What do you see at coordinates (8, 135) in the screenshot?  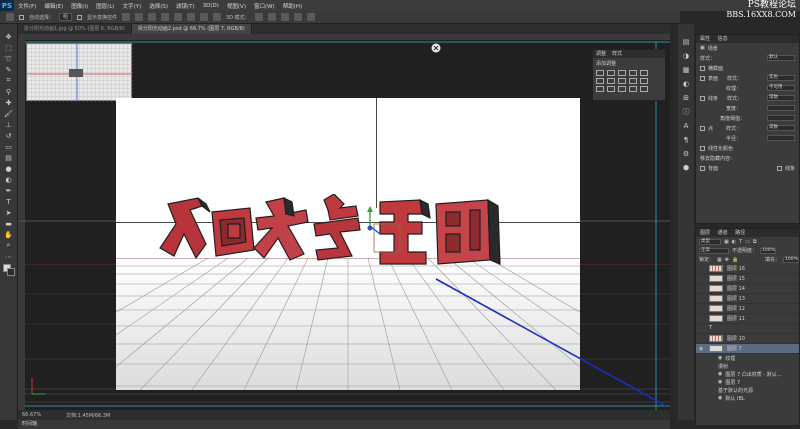 I see `history-brush-icon: ↺` at bounding box center [8, 135].